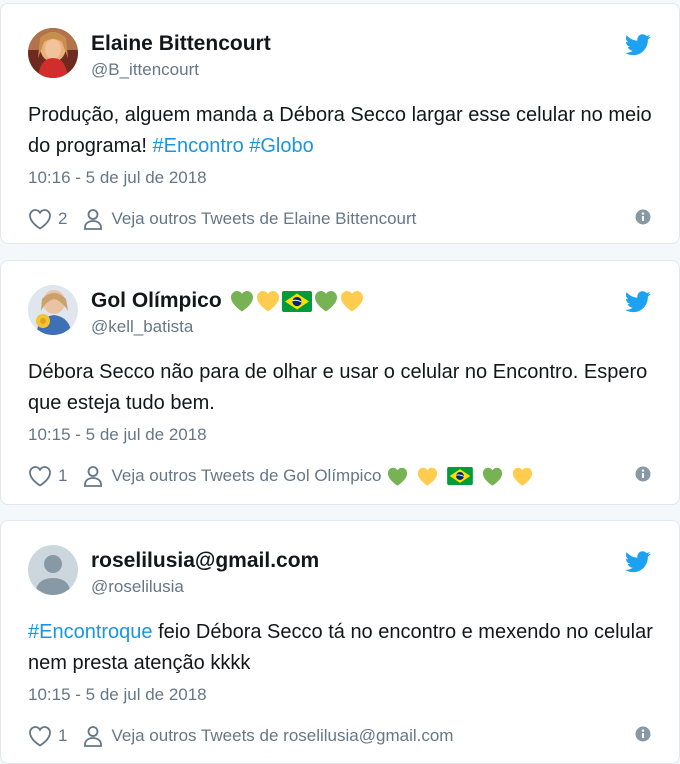 This screenshot has height=764, width=680. I want to click on display-name-row: Elaine Bittencourt, so click(181, 44).